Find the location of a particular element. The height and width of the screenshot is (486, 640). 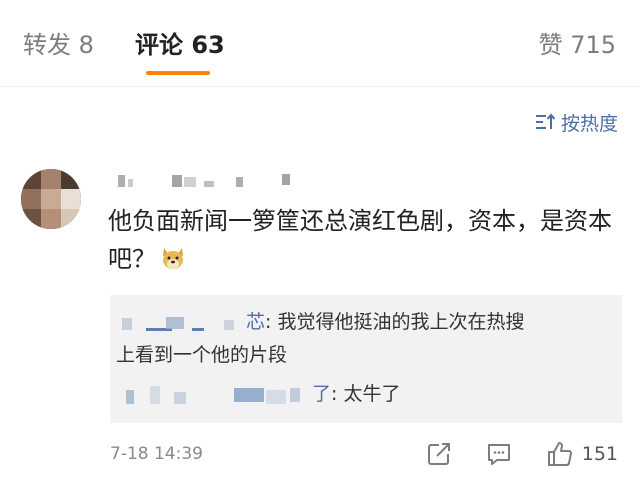

like-button: 151 is located at coordinates (582, 454).